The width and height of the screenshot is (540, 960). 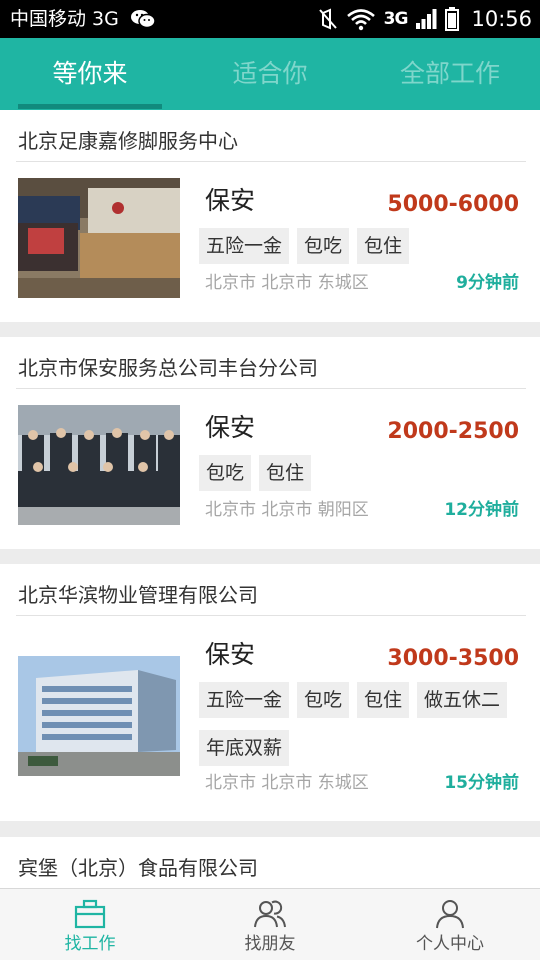 I want to click on clock: 10:56, so click(x=501, y=19).